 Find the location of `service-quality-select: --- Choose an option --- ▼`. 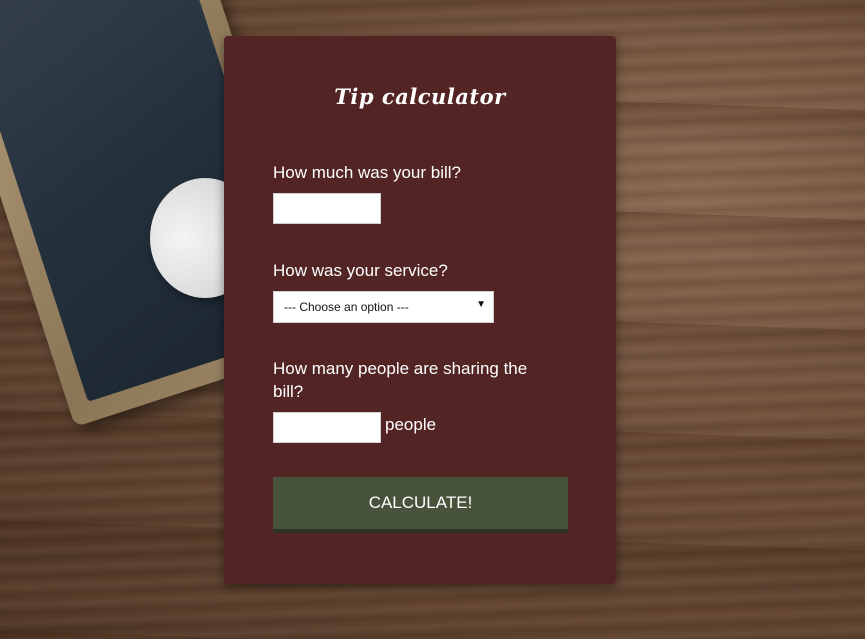

service-quality-select: --- Choose an option --- ▼ is located at coordinates (383, 307).